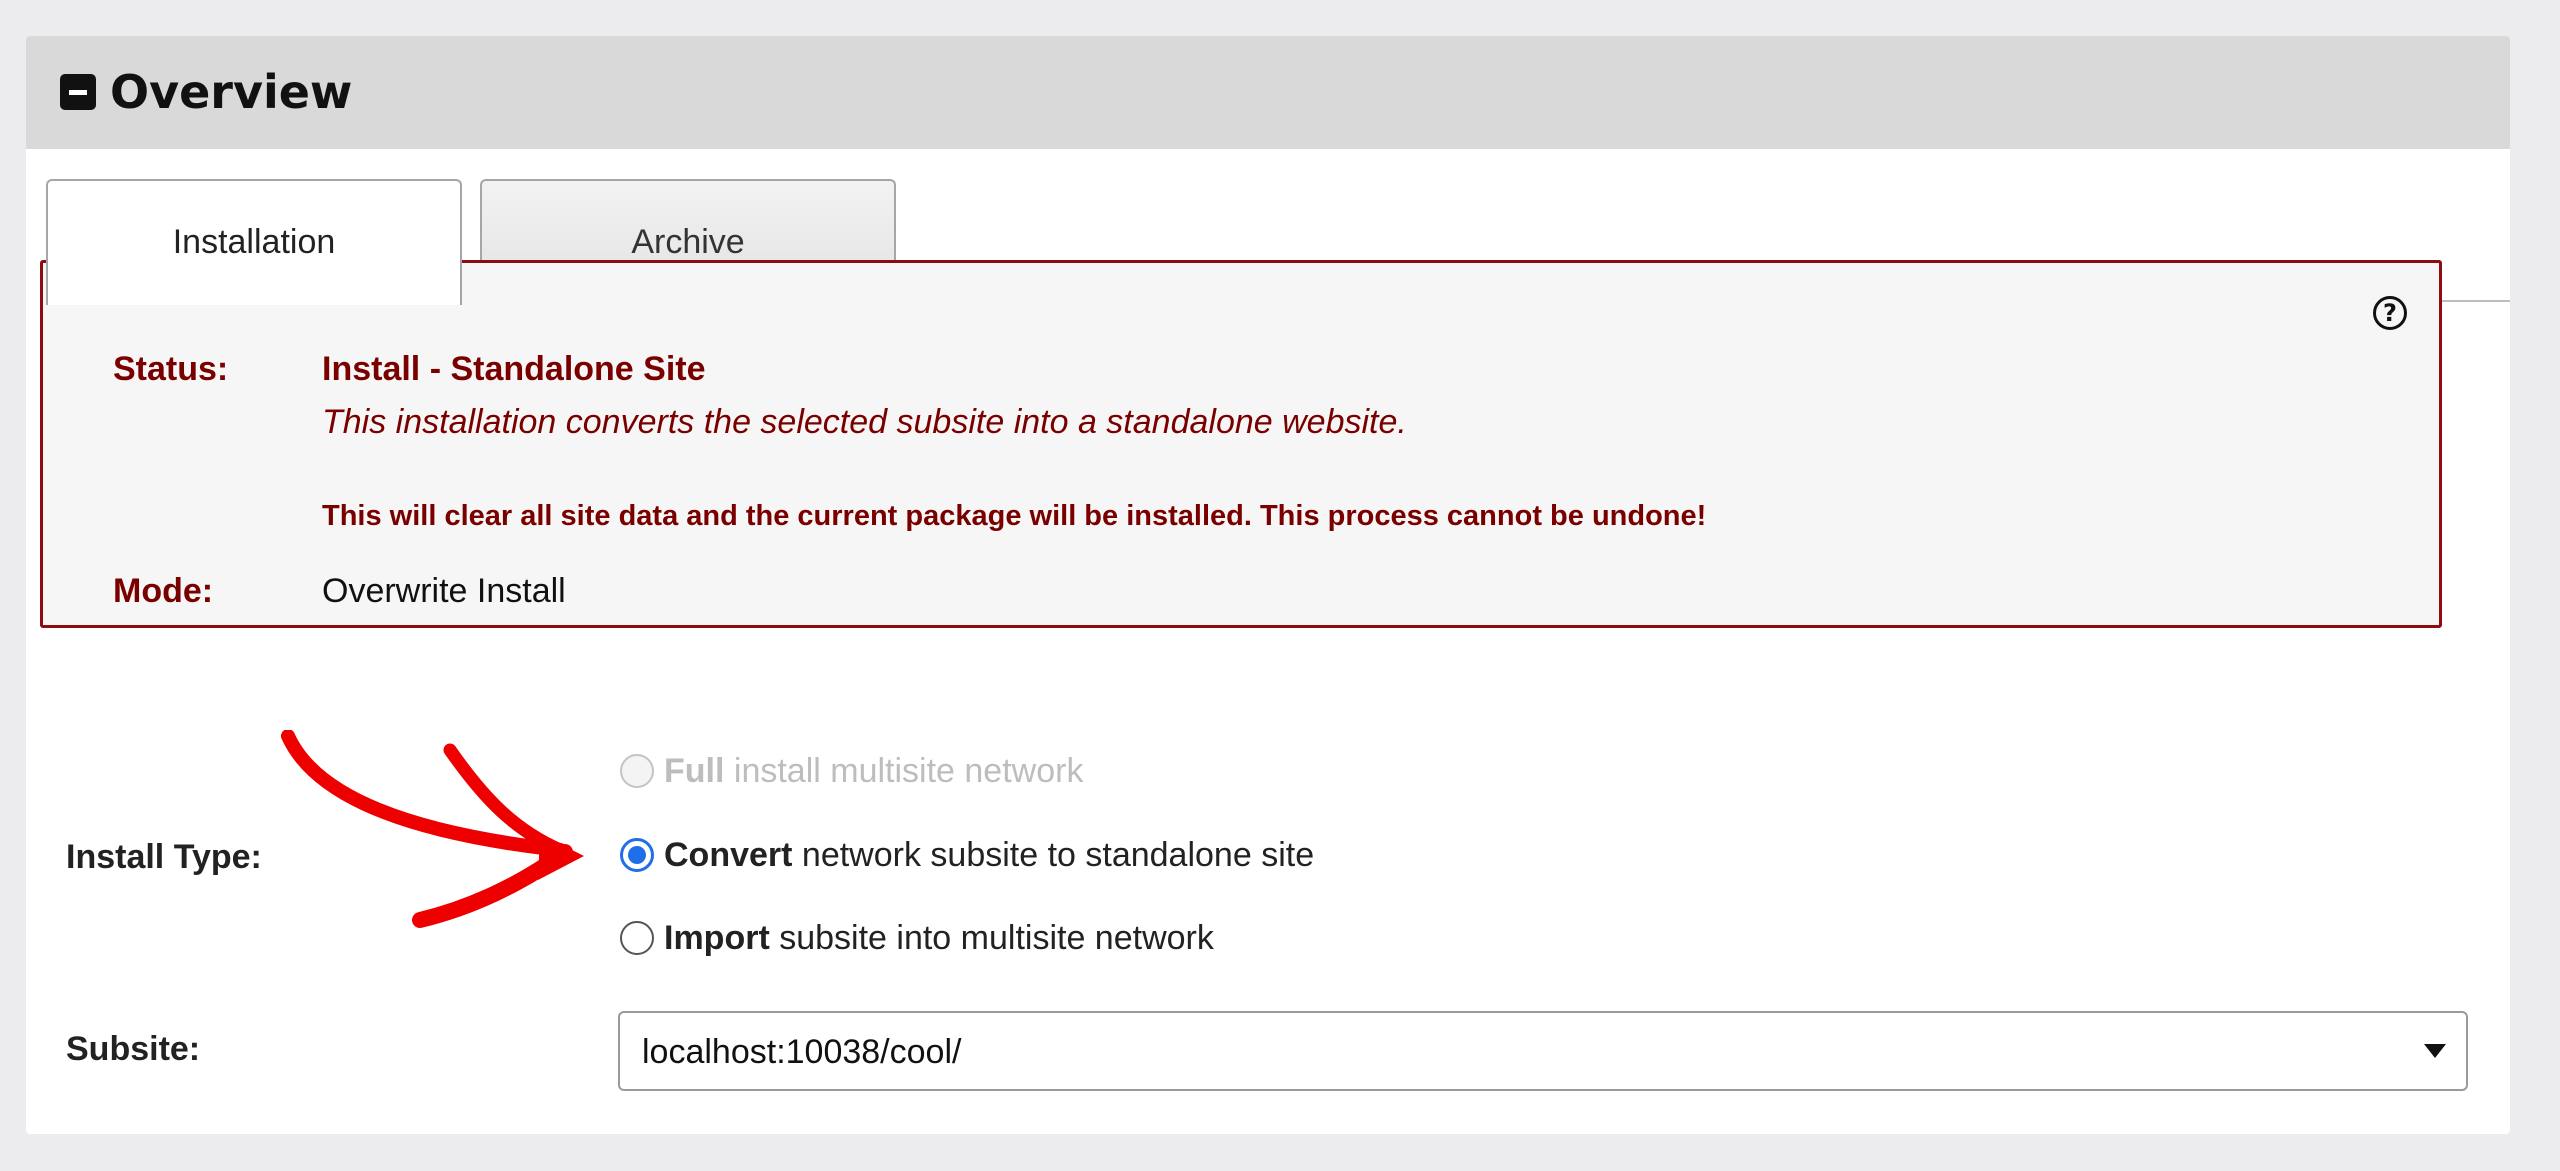  What do you see at coordinates (444, 591) in the screenshot?
I see `mode-value: Overwrite Install` at bounding box center [444, 591].